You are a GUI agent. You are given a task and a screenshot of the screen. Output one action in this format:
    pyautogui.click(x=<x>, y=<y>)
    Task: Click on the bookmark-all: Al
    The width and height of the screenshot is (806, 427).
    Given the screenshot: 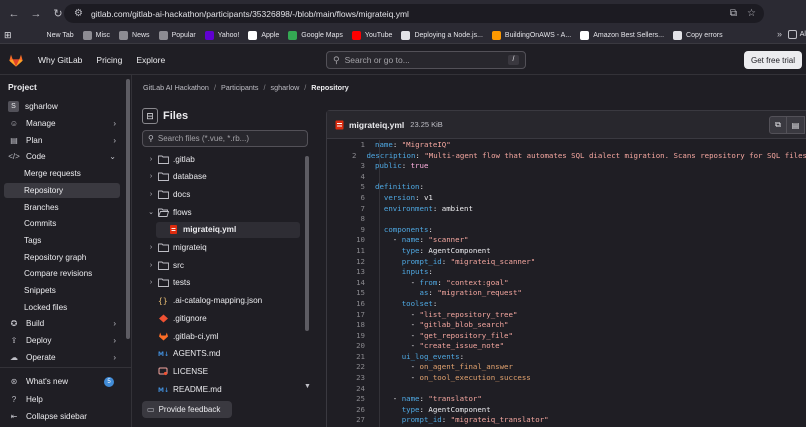 What is the action you would take?
    pyautogui.click(x=796, y=34)
    